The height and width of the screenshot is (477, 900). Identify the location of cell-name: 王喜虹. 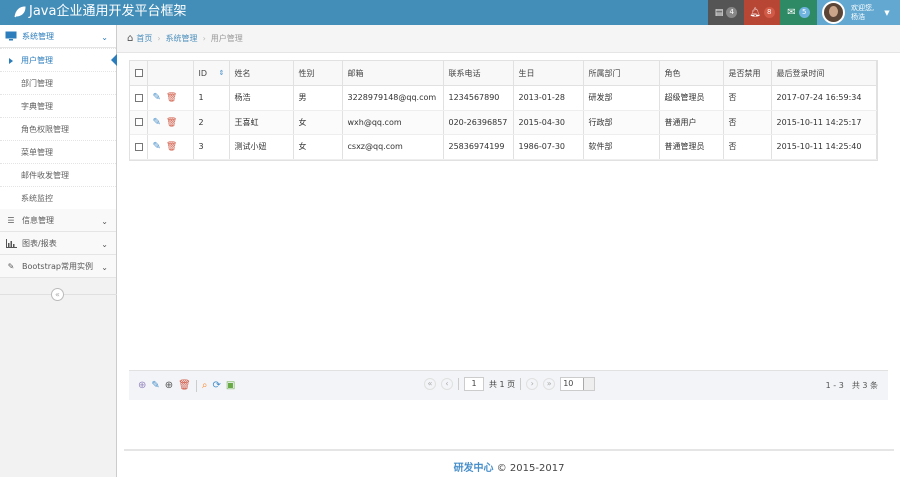
(261, 122).